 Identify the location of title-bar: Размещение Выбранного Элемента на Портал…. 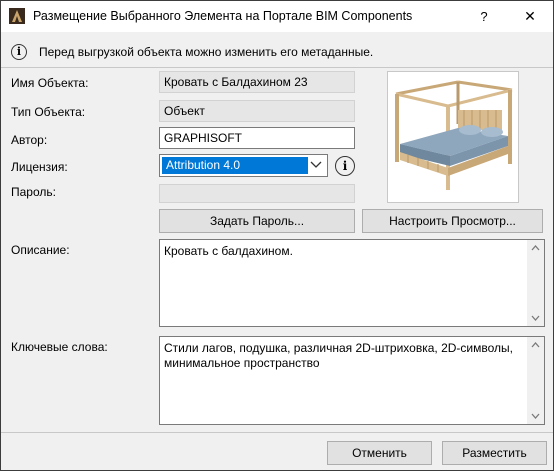
(277, 16).